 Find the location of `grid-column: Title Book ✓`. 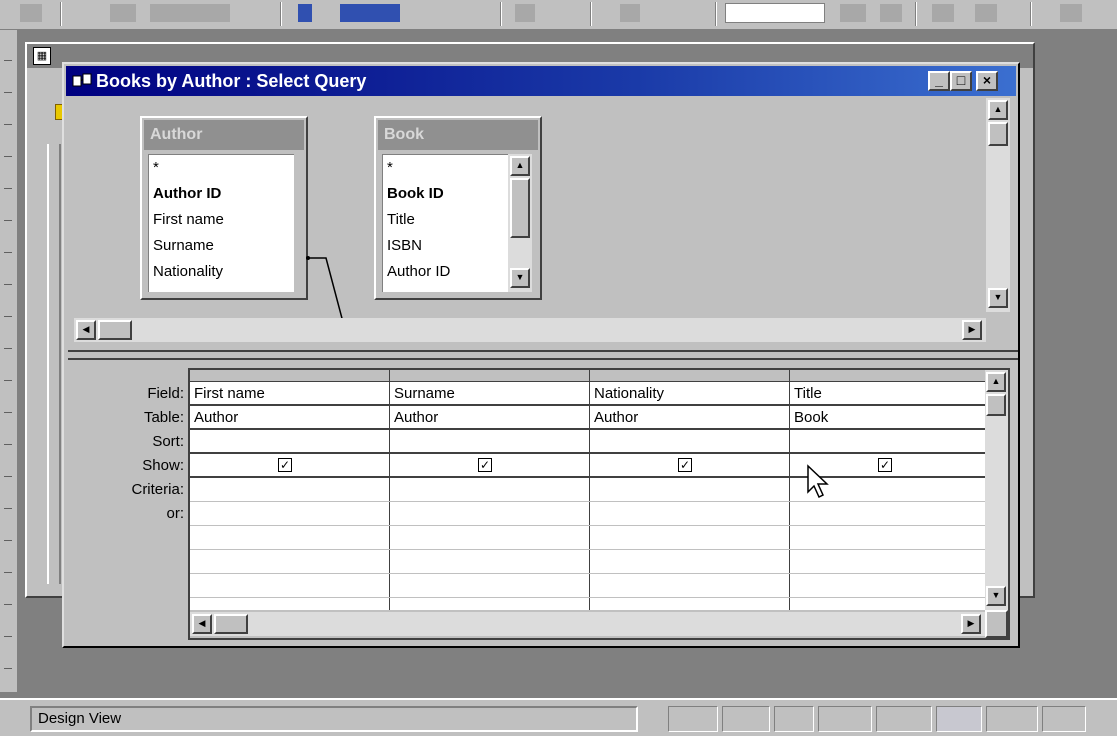

grid-column: Title Book ✓ is located at coordinates (887, 503).